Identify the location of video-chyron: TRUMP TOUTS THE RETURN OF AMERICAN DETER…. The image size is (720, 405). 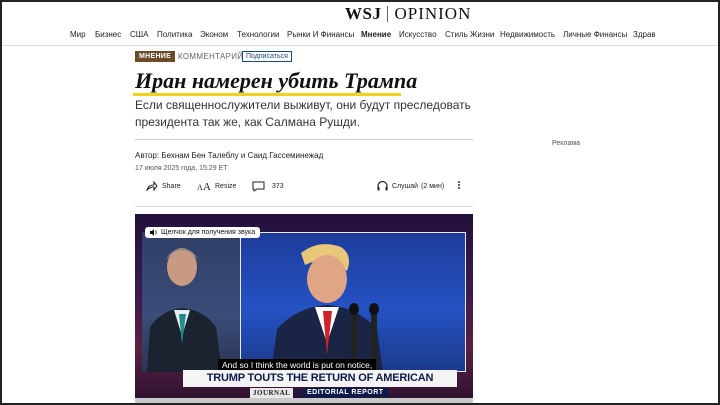
(320, 385).